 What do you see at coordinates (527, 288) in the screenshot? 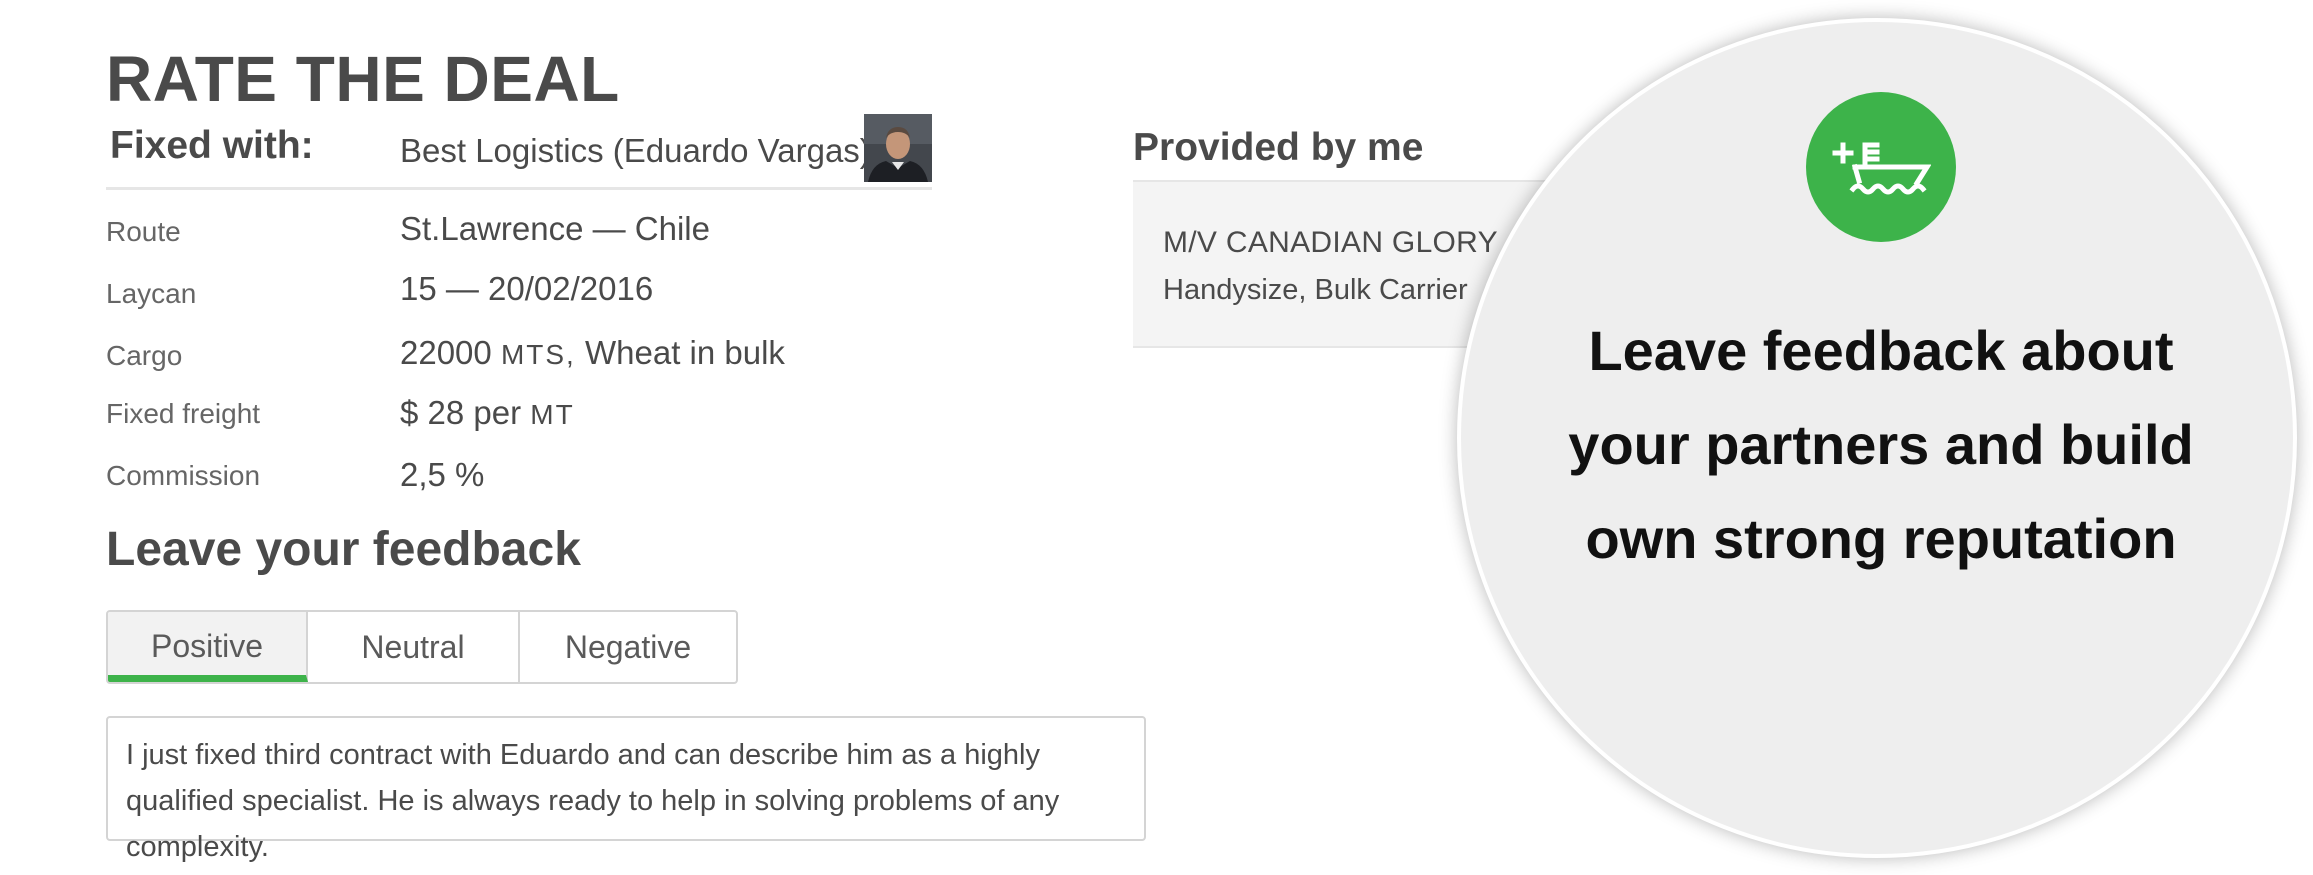
I see `laycan-value: 15 — 20/02/2016` at bounding box center [527, 288].